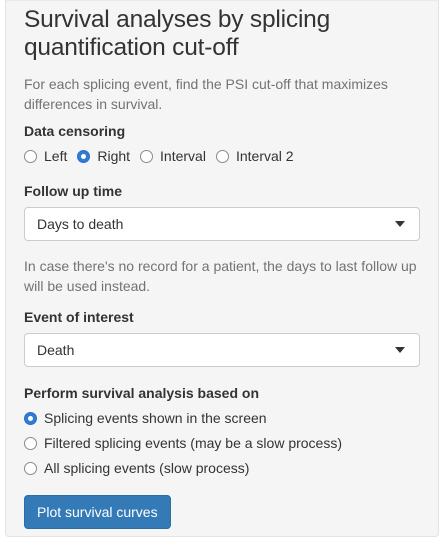  What do you see at coordinates (114, 156) in the screenshot?
I see `censoring-option-label: Right` at bounding box center [114, 156].